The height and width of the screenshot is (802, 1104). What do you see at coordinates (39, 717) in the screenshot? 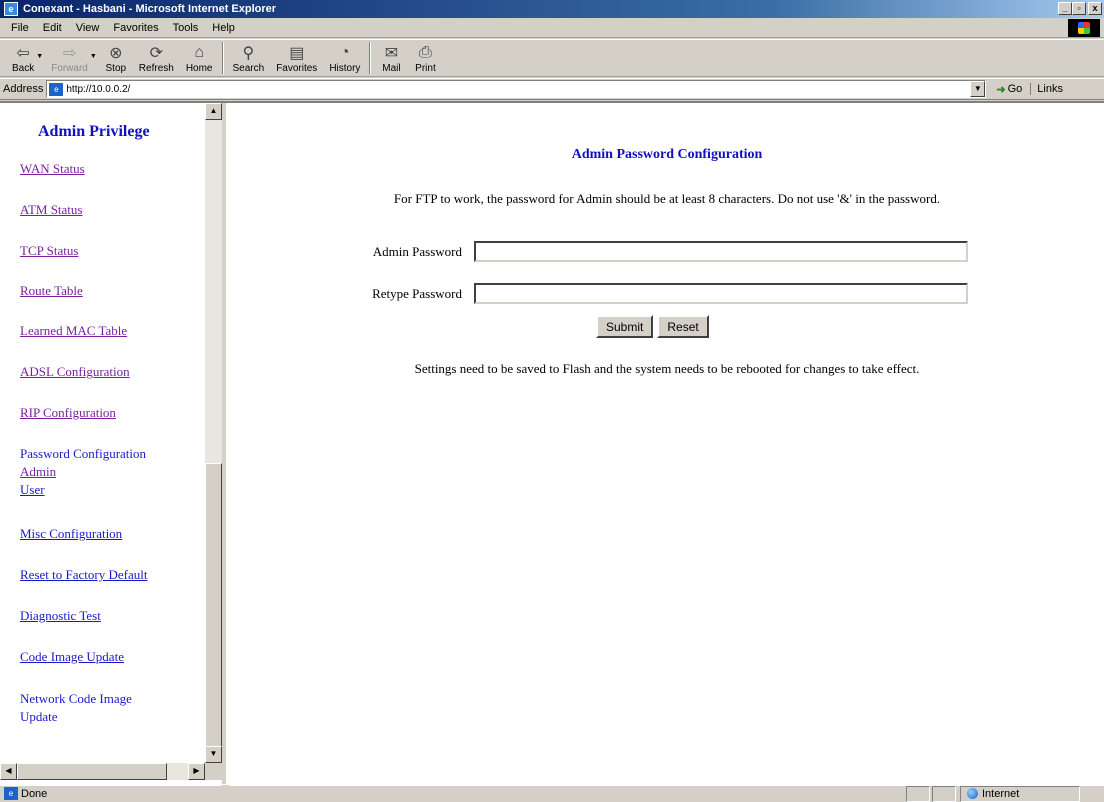
I see `sidebar-item-network-code-image-update: Update` at bounding box center [39, 717].